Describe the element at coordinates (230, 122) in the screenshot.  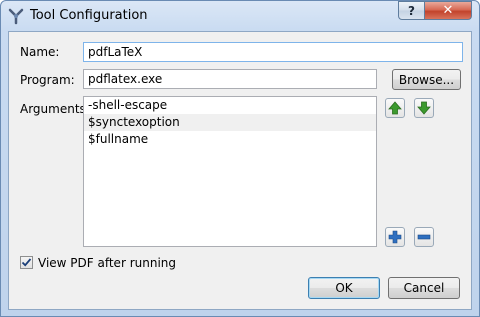
I see `argument-item: $synctexoption` at that location.